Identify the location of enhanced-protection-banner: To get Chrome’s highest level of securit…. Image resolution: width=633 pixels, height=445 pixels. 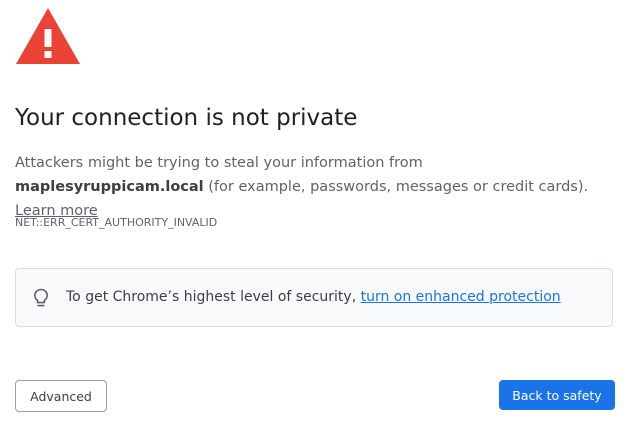
(314, 297).